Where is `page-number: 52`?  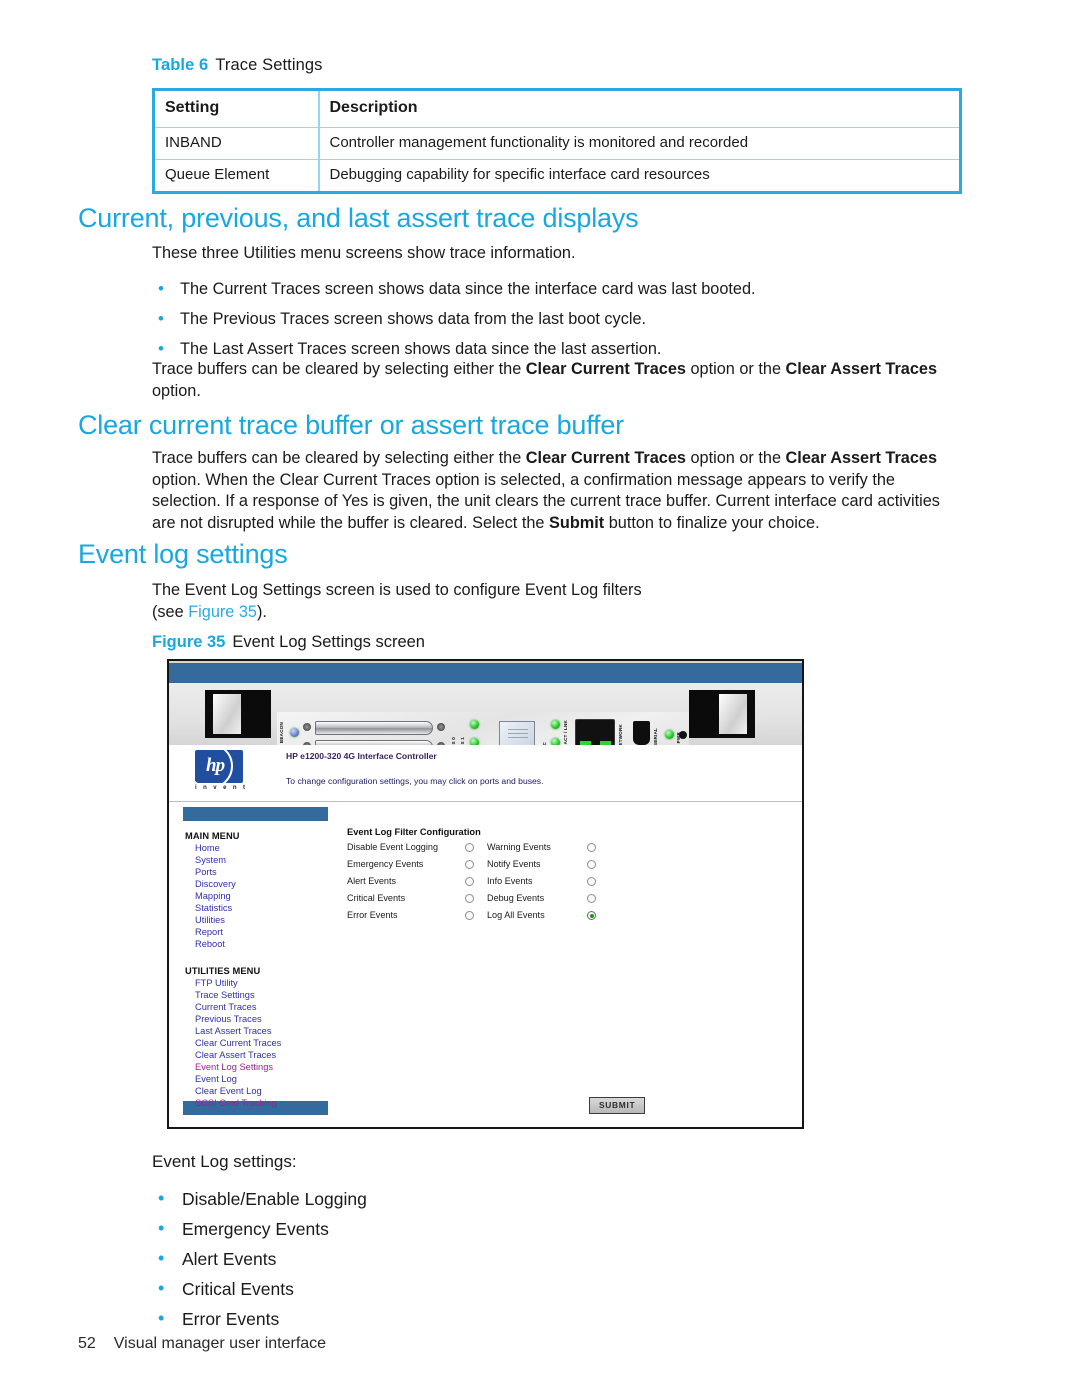 page-number: 52 is located at coordinates (87, 1343).